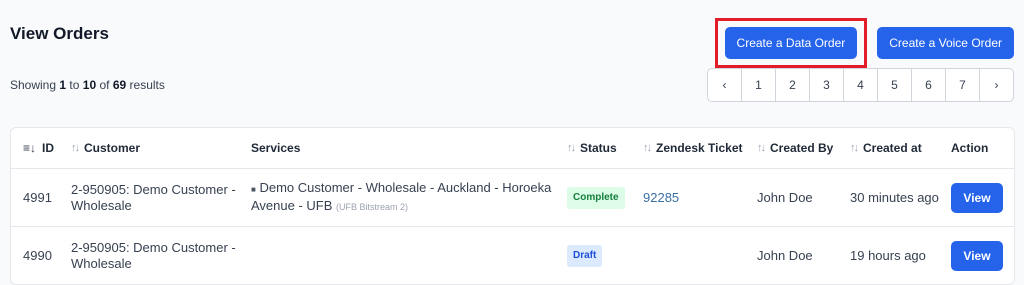 This screenshot has width=1024, height=285. I want to click on status-badge: Draft, so click(585, 255).